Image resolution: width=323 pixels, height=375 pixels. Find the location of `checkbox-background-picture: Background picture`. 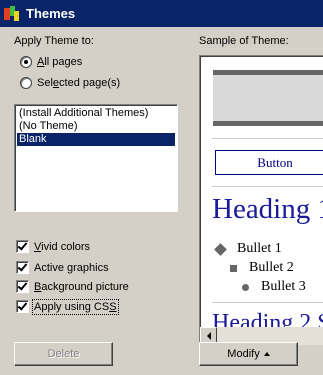

checkbox-background-picture: Background picture is located at coordinates (72, 286).